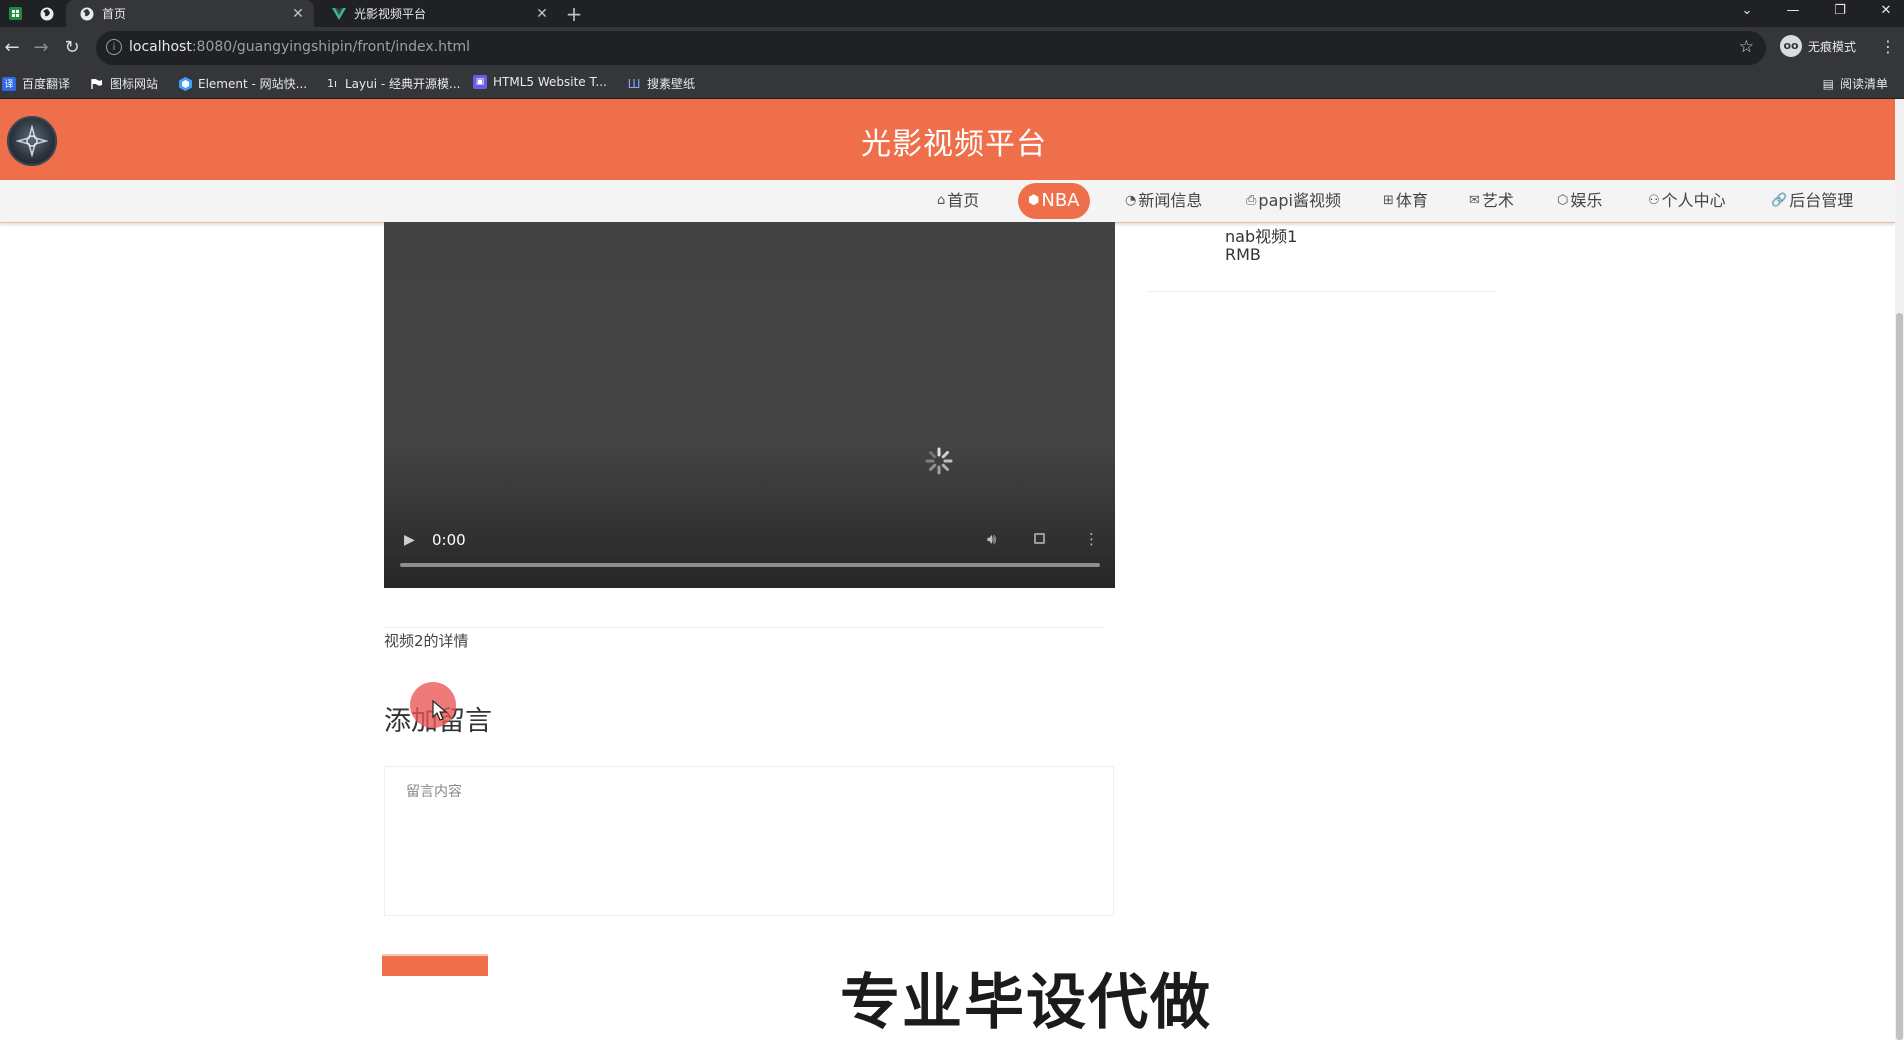 This screenshot has height=1040, width=1904. Describe the element at coordinates (97, 84) in the screenshot. I see `flag-icon` at that location.